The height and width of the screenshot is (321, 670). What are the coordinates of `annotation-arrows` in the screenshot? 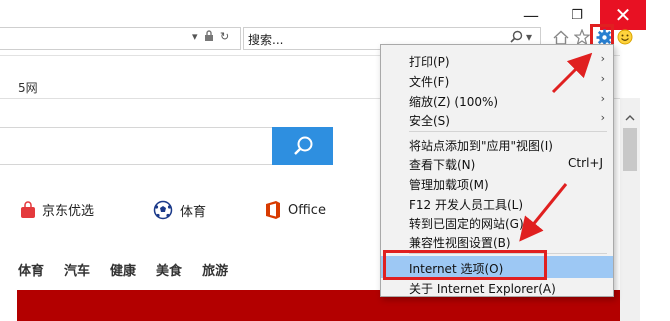 It's located at (556, 147).